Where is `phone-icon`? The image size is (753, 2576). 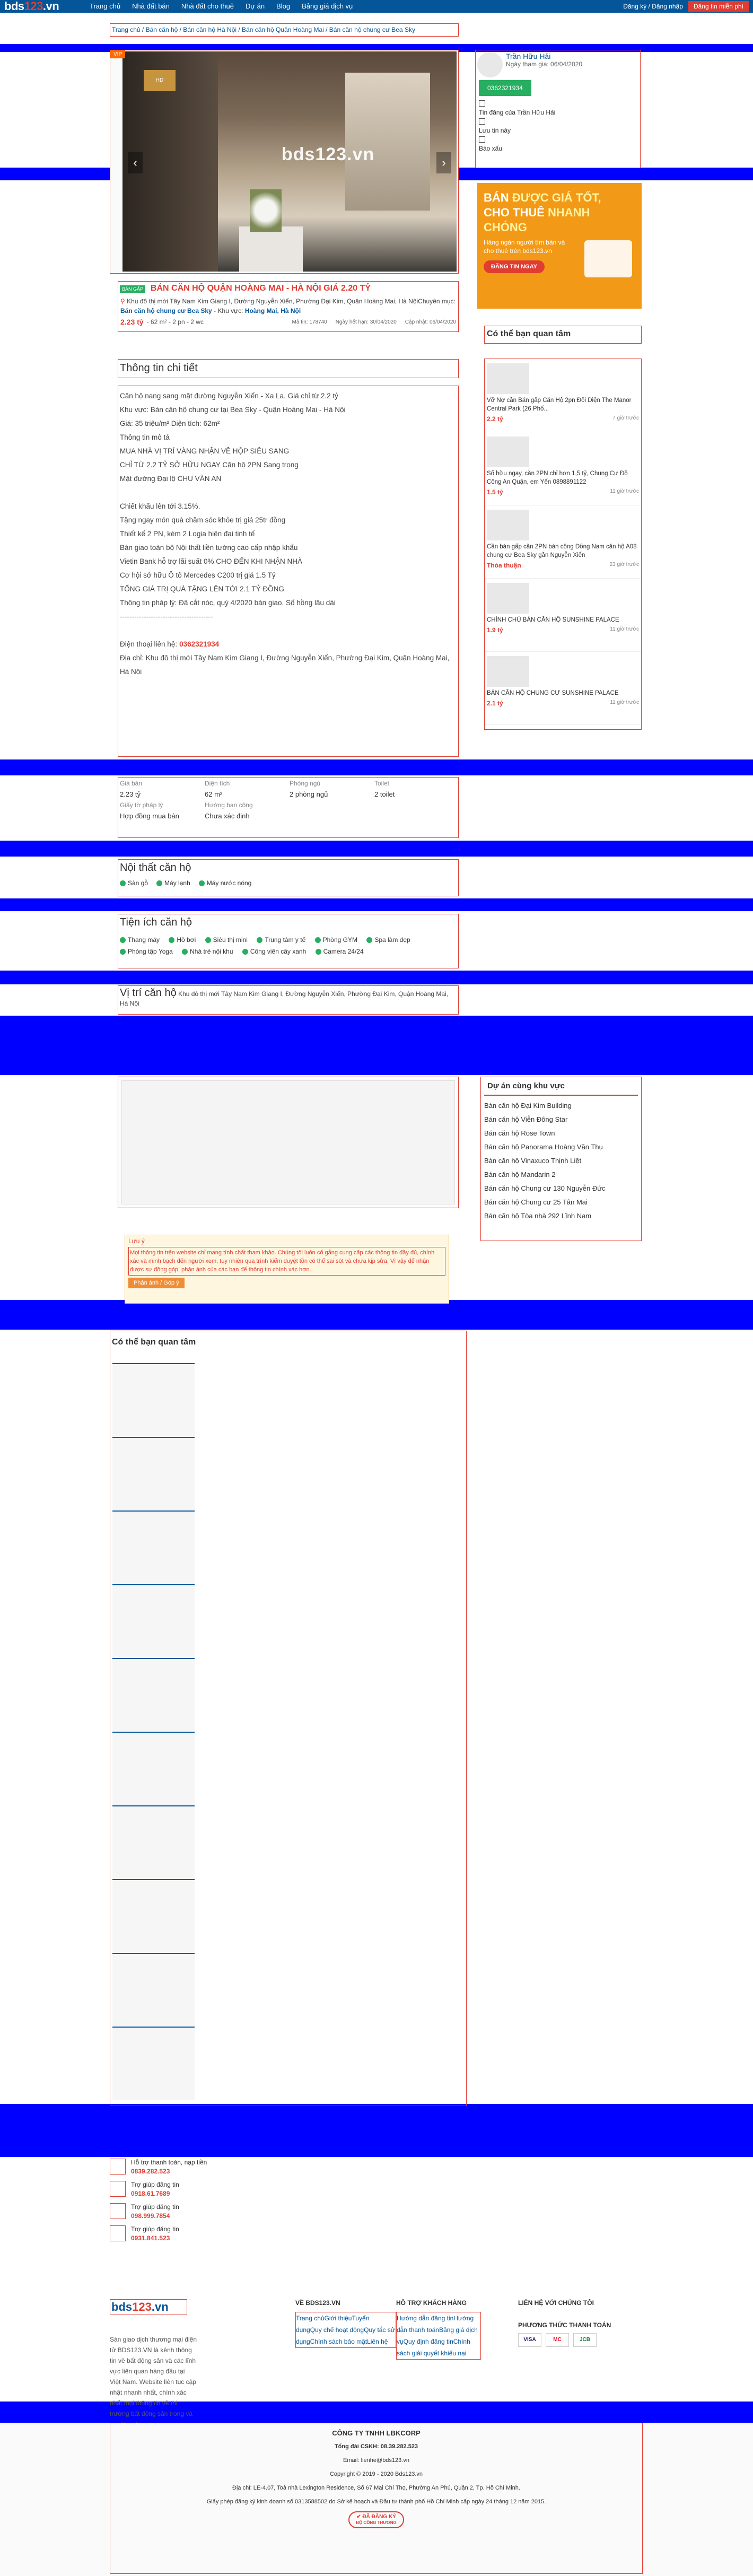 phone-icon is located at coordinates (118, 2167).